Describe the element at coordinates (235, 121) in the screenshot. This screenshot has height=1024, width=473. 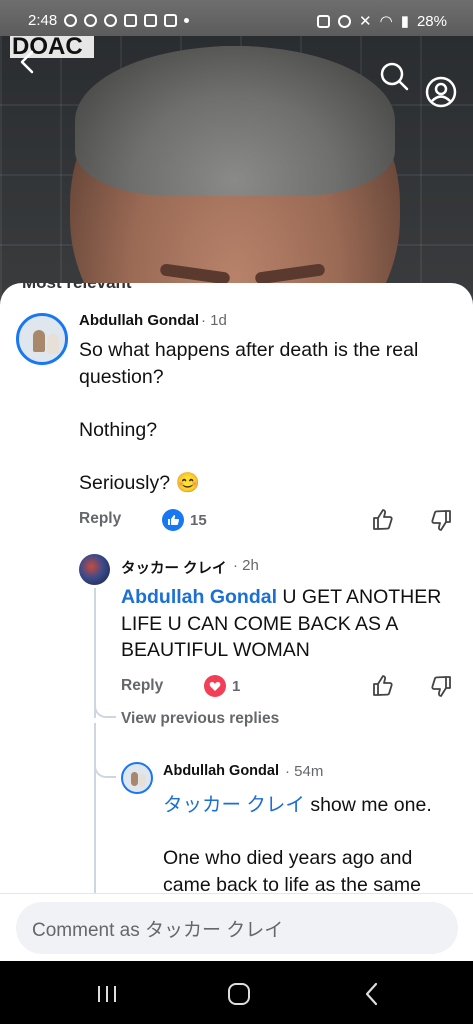
I see `video-person-hair` at that location.